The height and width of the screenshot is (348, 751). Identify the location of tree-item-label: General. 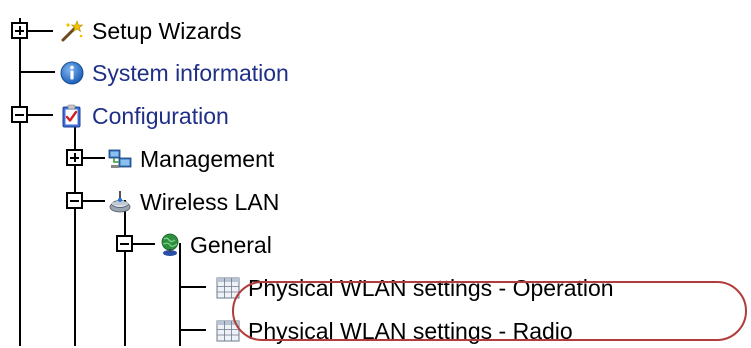
(231, 244).